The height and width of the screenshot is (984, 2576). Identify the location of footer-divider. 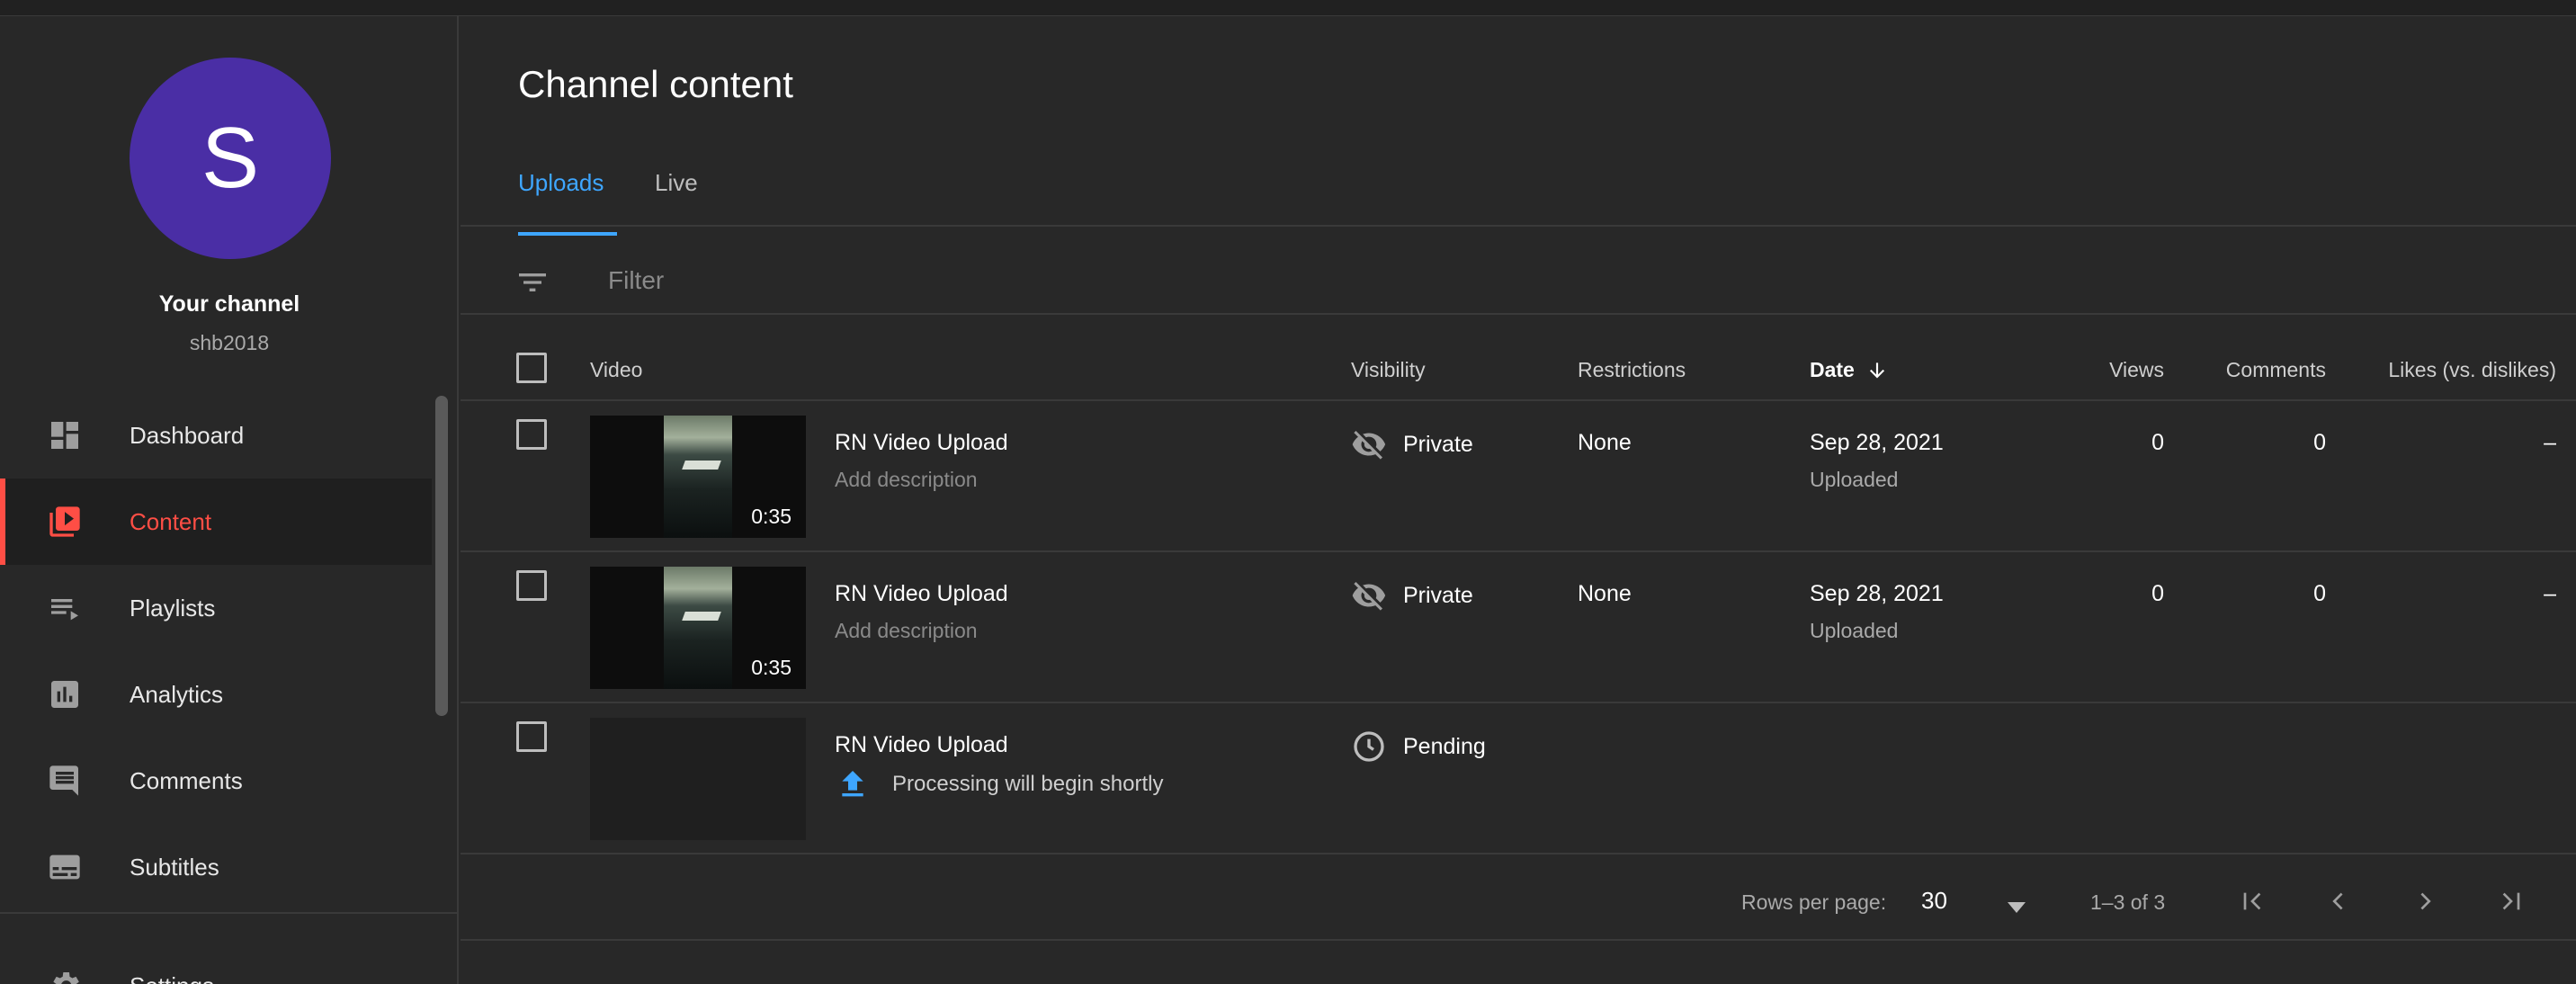
(1518, 940).